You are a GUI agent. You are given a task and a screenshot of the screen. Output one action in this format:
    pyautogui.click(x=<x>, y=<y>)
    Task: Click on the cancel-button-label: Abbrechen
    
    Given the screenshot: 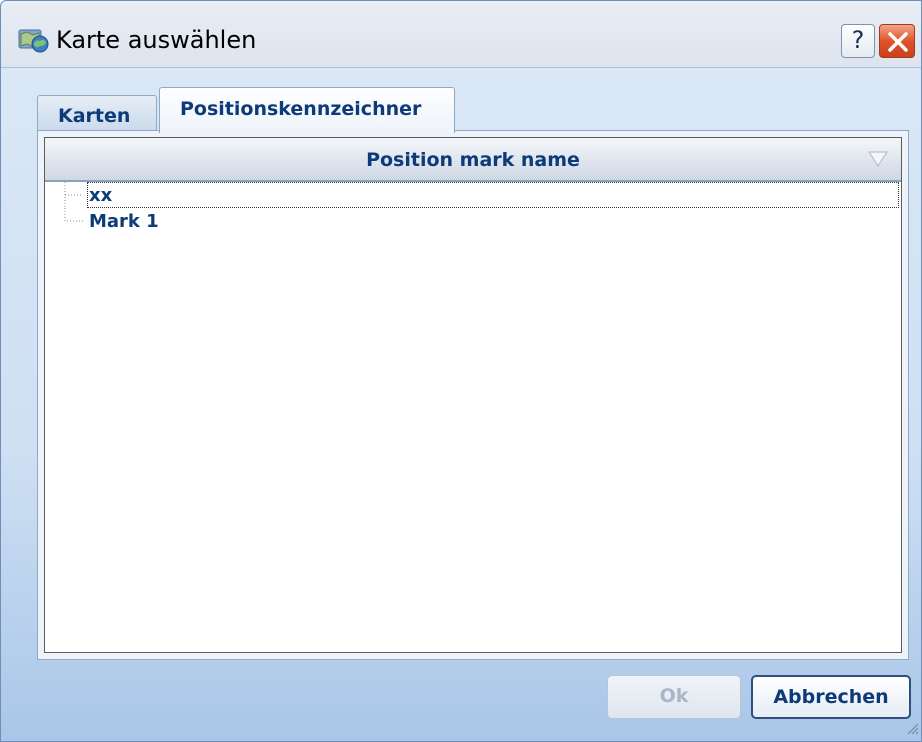 What is the action you would take?
    pyautogui.click(x=831, y=697)
    